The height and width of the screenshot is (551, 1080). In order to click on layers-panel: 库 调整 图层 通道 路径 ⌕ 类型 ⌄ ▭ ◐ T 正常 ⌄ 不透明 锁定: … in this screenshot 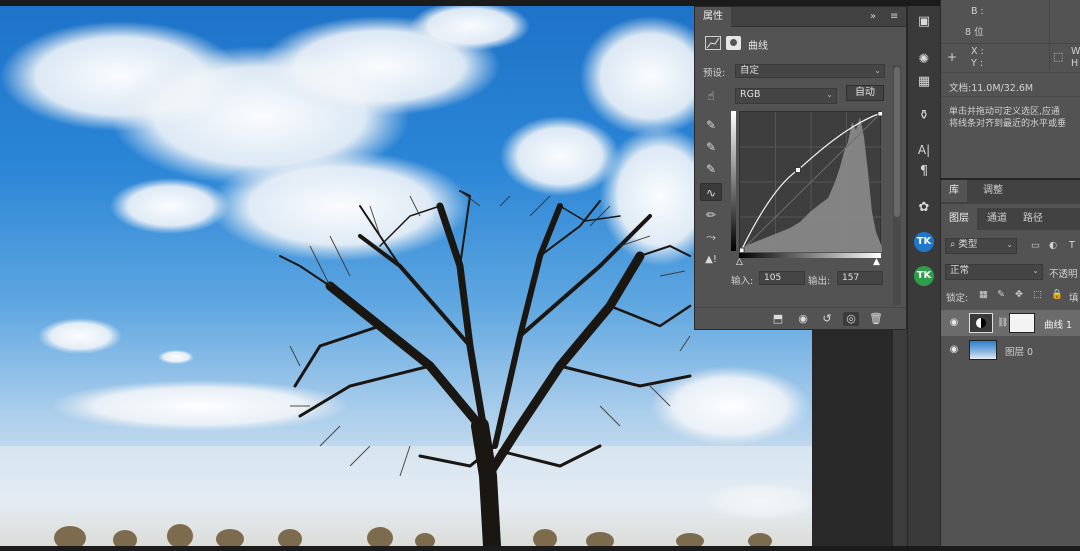, I will do `click(1010, 362)`.